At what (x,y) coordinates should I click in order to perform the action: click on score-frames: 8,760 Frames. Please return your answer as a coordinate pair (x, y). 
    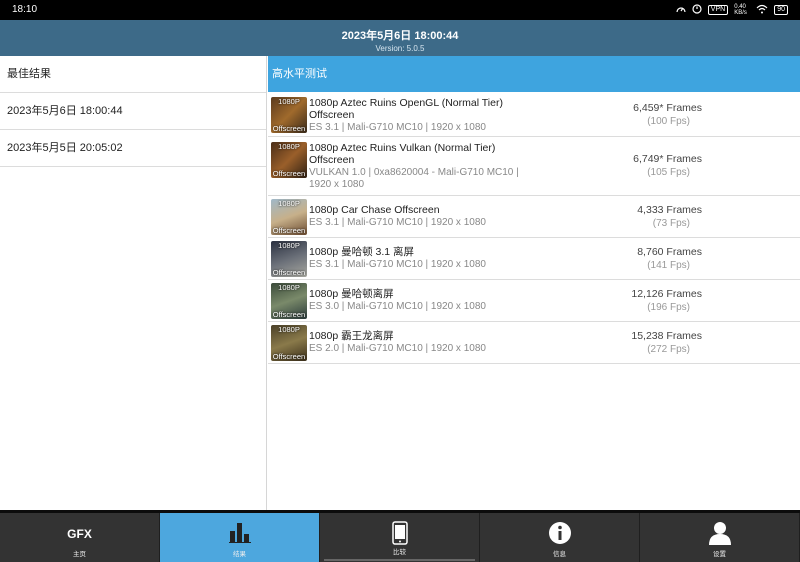
    Looking at the image, I should click on (669, 252).